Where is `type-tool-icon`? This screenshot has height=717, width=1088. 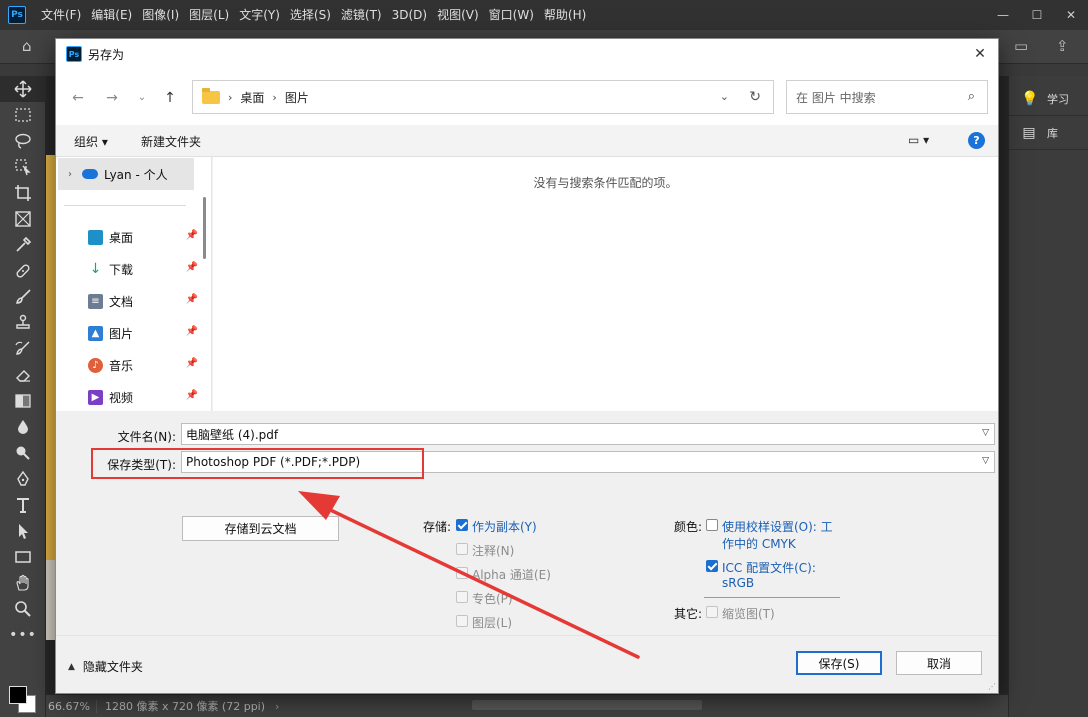 type-tool-icon is located at coordinates (23, 505).